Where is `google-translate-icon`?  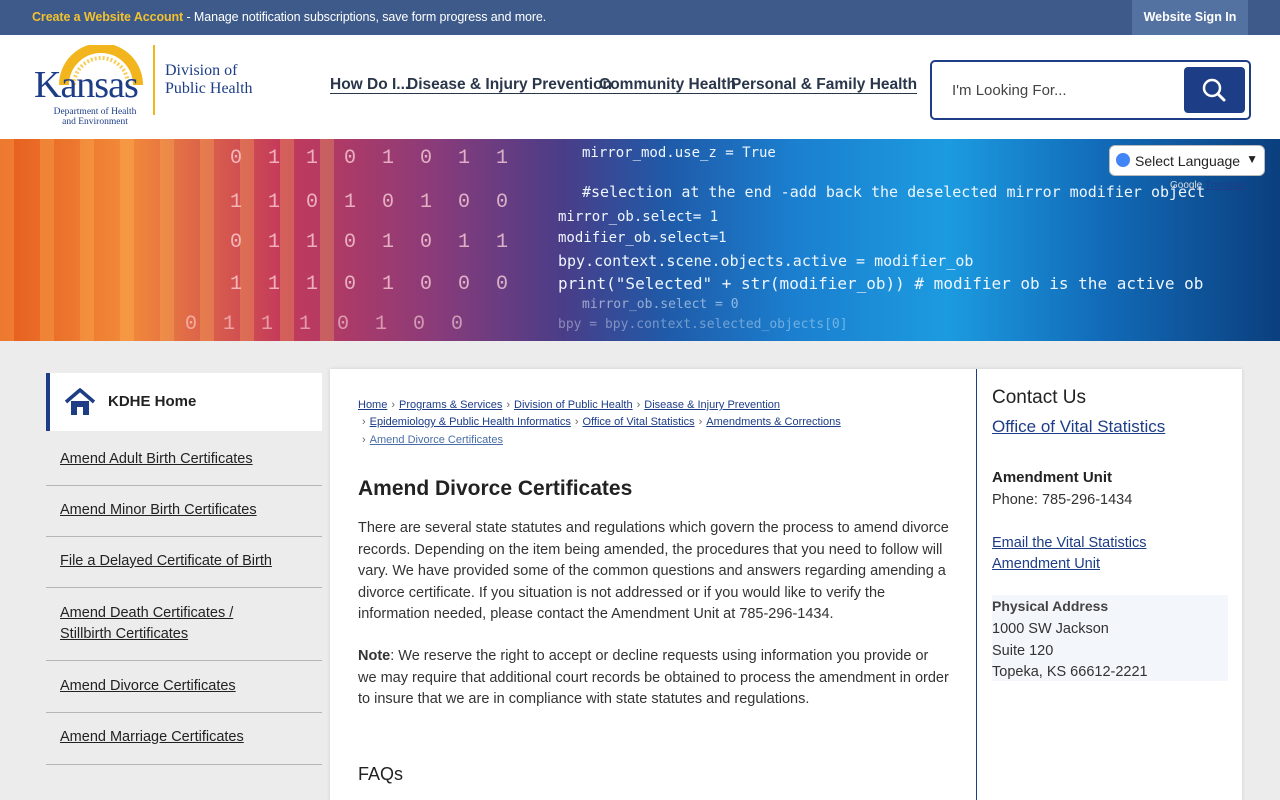 google-translate-icon is located at coordinates (1123, 160).